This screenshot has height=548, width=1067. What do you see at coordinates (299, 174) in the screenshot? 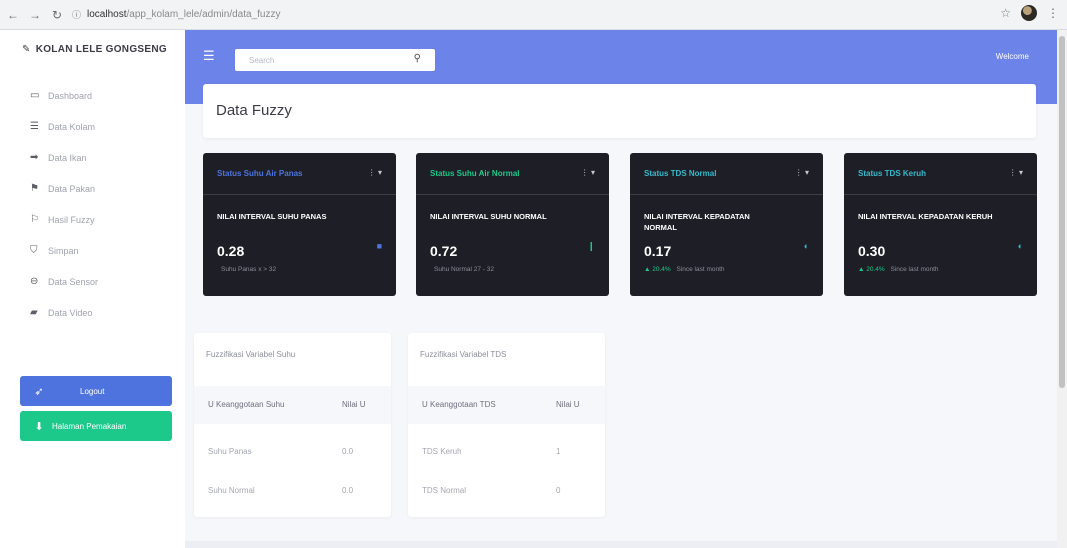
I see `status-card-header: Status Suhu Air Panas ⋮ ▾` at bounding box center [299, 174].